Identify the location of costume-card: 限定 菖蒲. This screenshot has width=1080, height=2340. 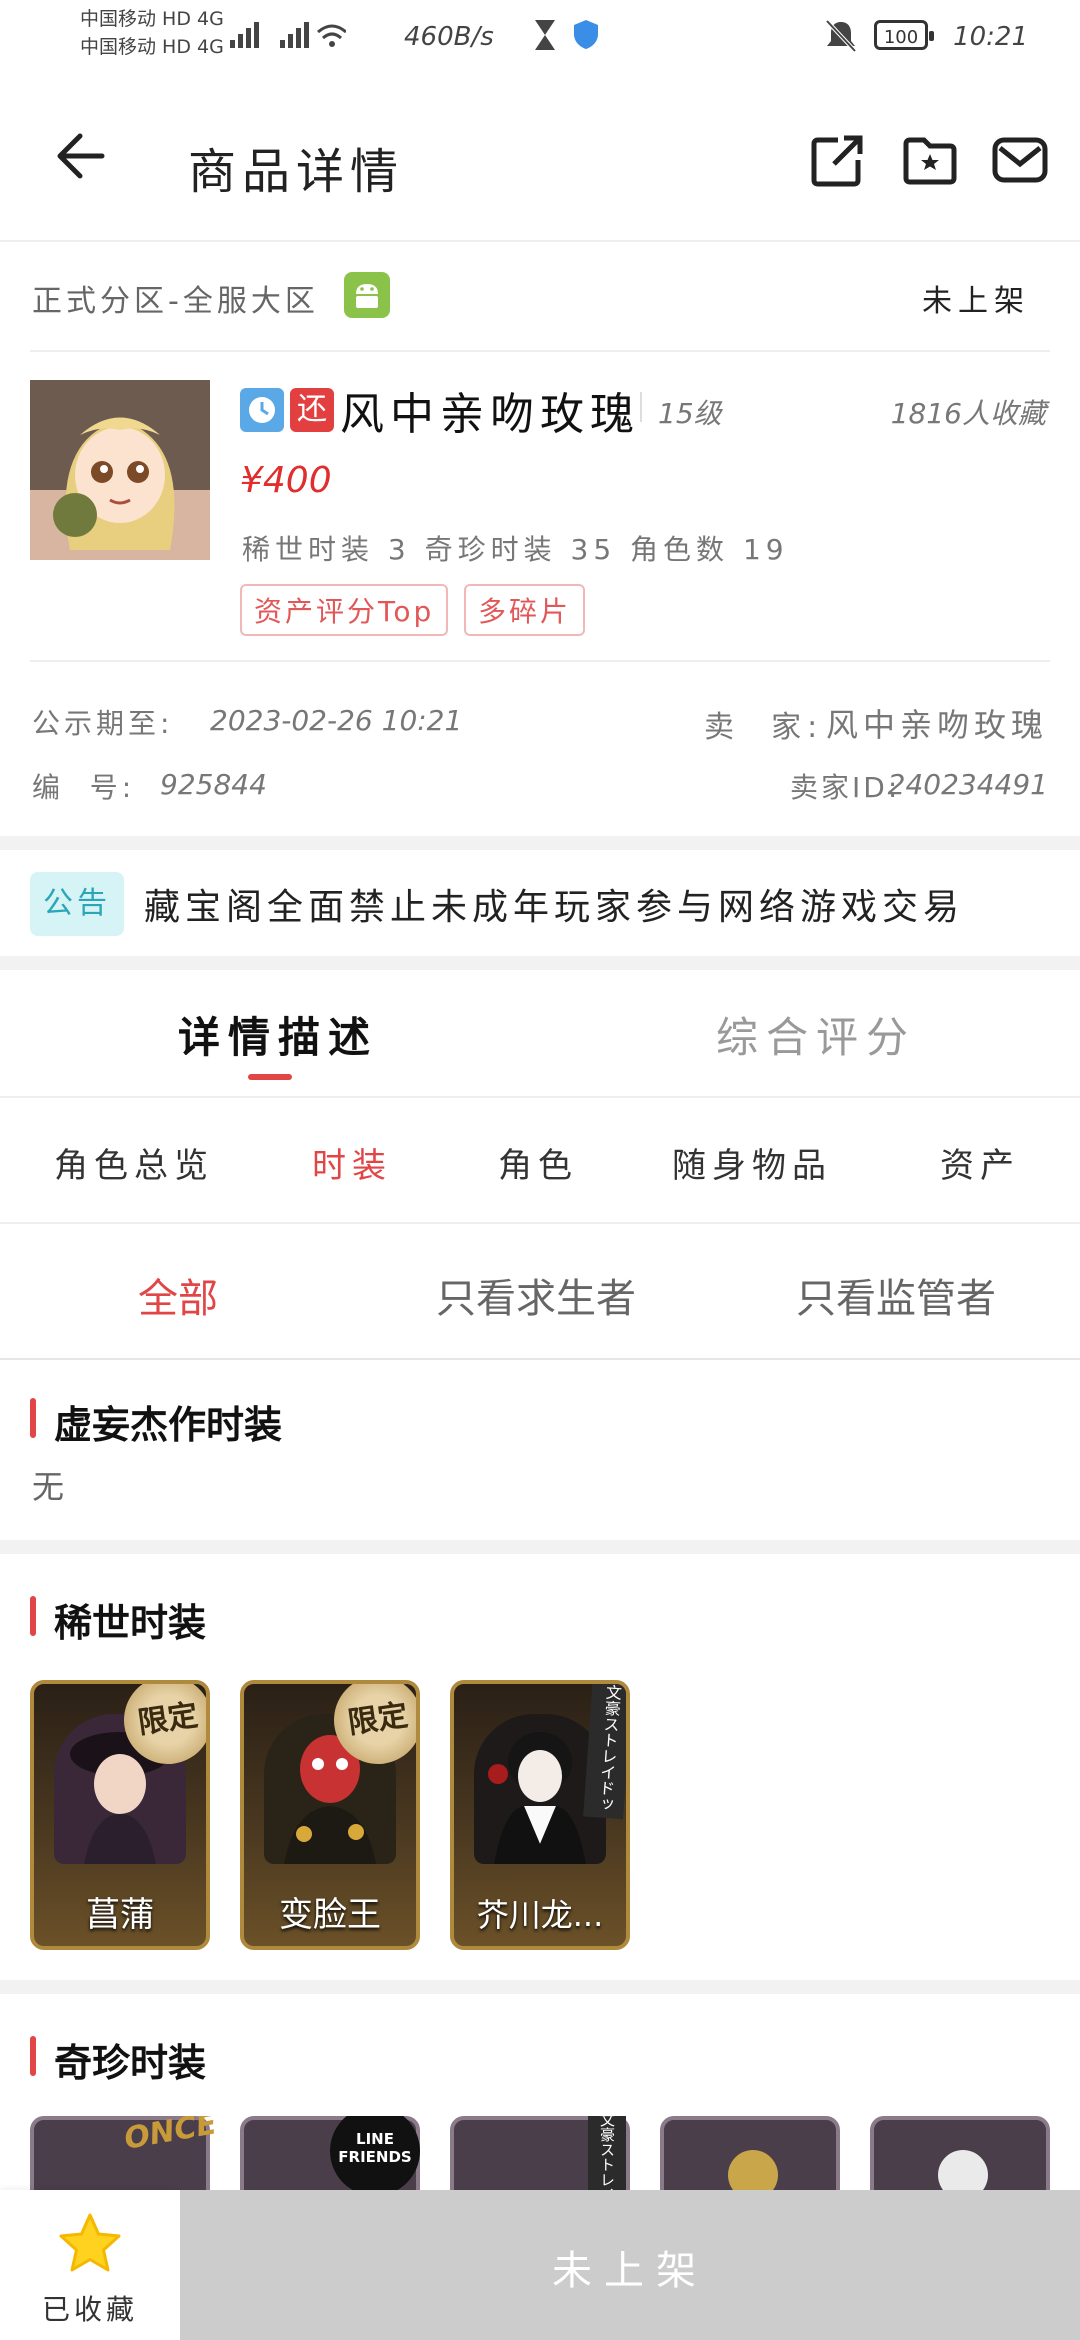
(120, 1815).